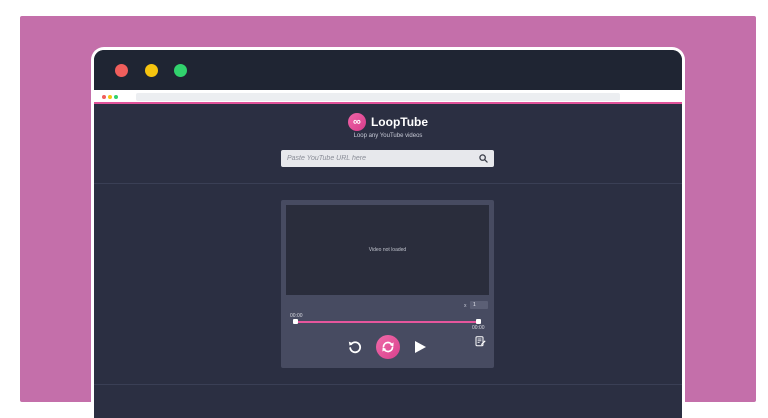  Describe the element at coordinates (121, 70) in the screenshot. I see `close-window-button` at that location.